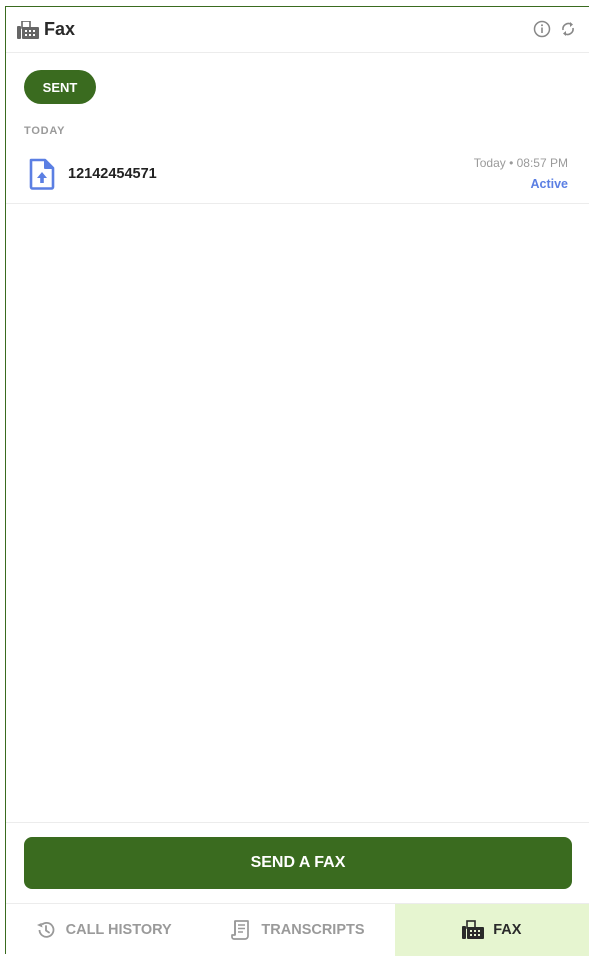 The image size is (589, 956). What do you see at coordinates (313, 930) in the screenshot?
I see `tab-label: TRANSCRIPTS` at bounding box center [313, 930].